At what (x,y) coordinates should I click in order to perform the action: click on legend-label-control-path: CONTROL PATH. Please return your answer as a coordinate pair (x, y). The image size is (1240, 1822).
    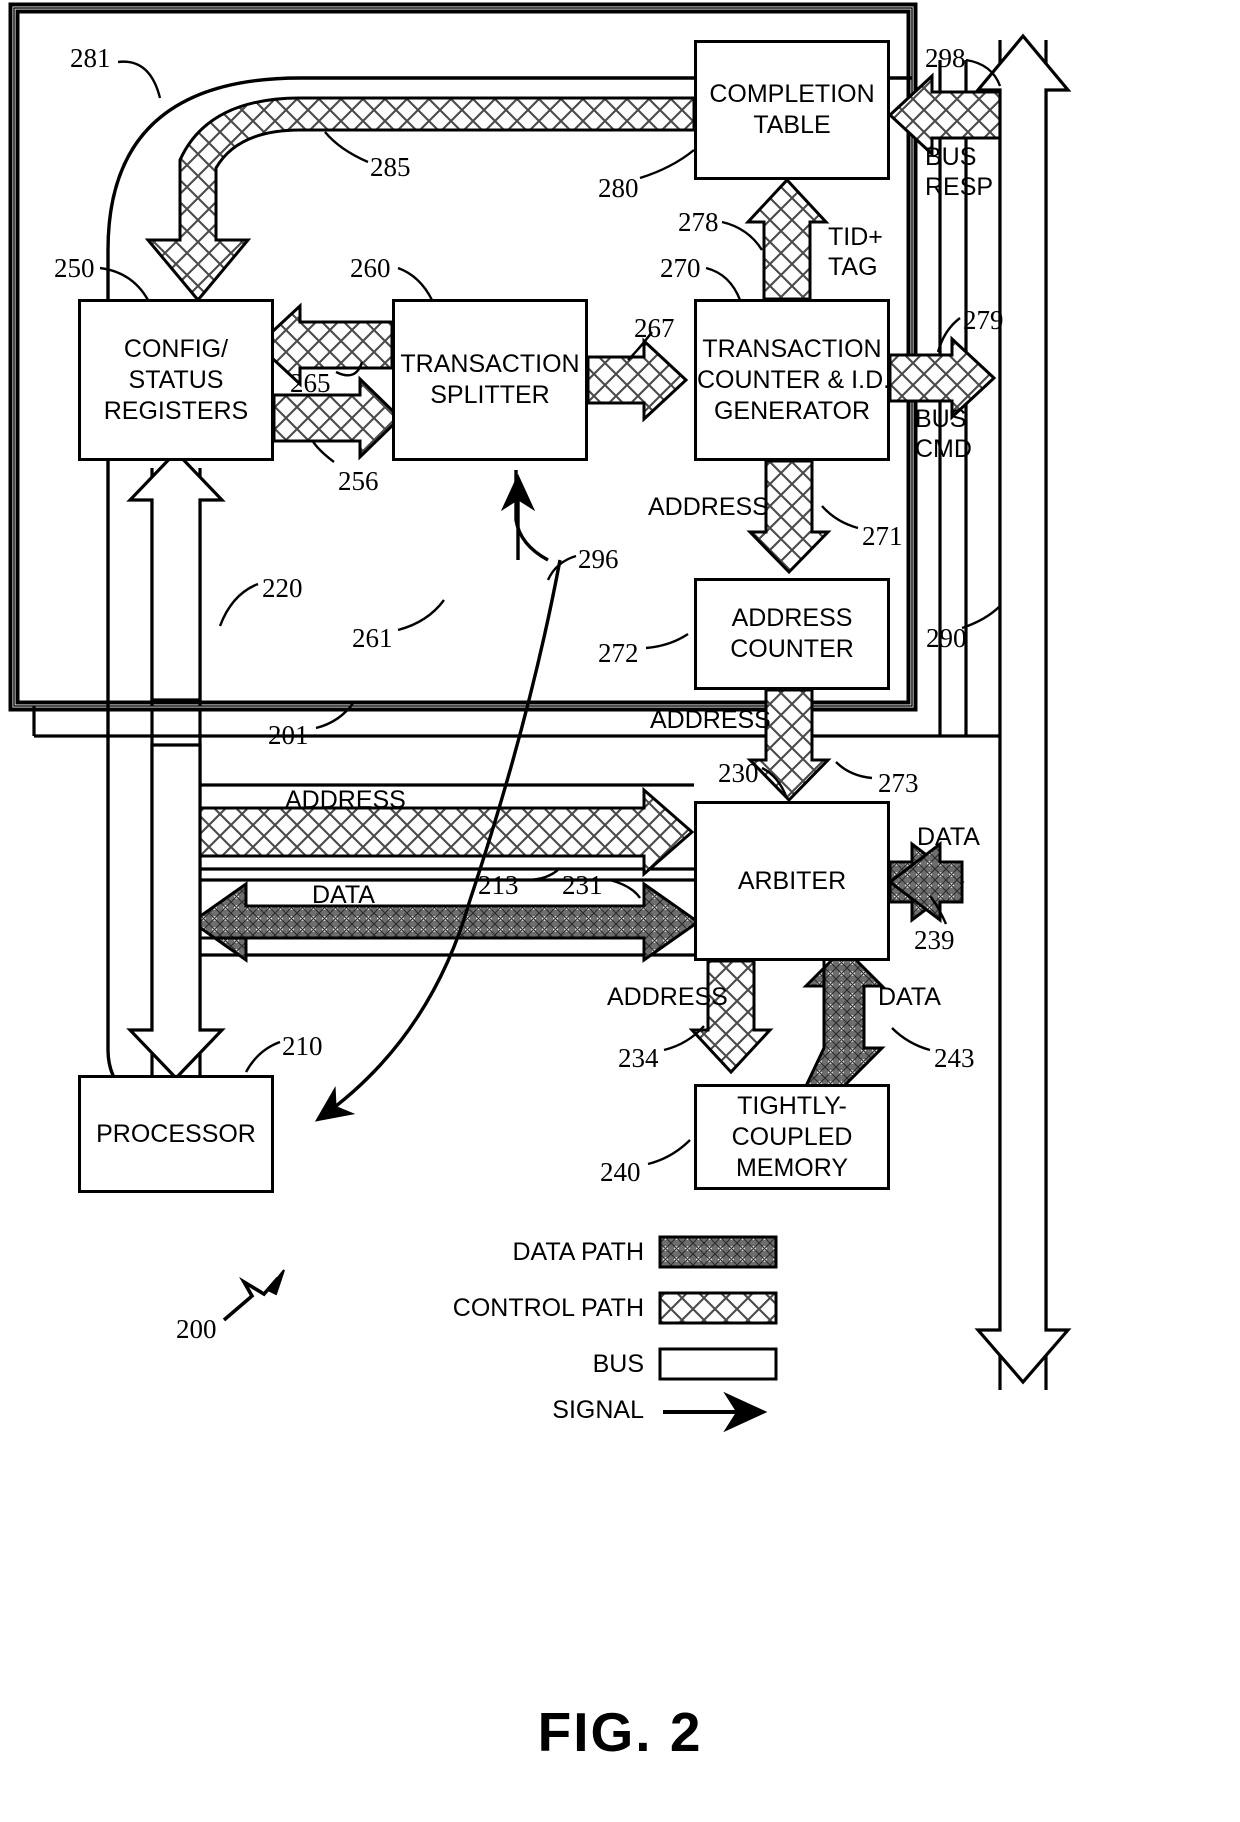
    Looking at the image, I should click on (548, 1308).